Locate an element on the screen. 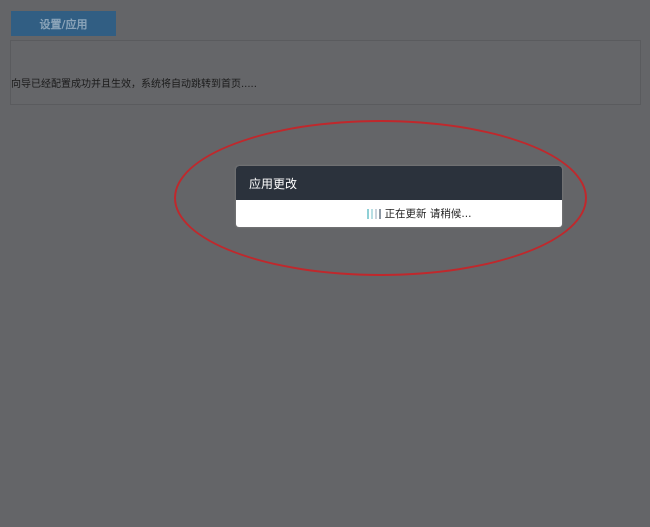 Image resolution: width=650 pixels, height=527 pixels. loading-spinner-icon is located at coordinates (373, 213).